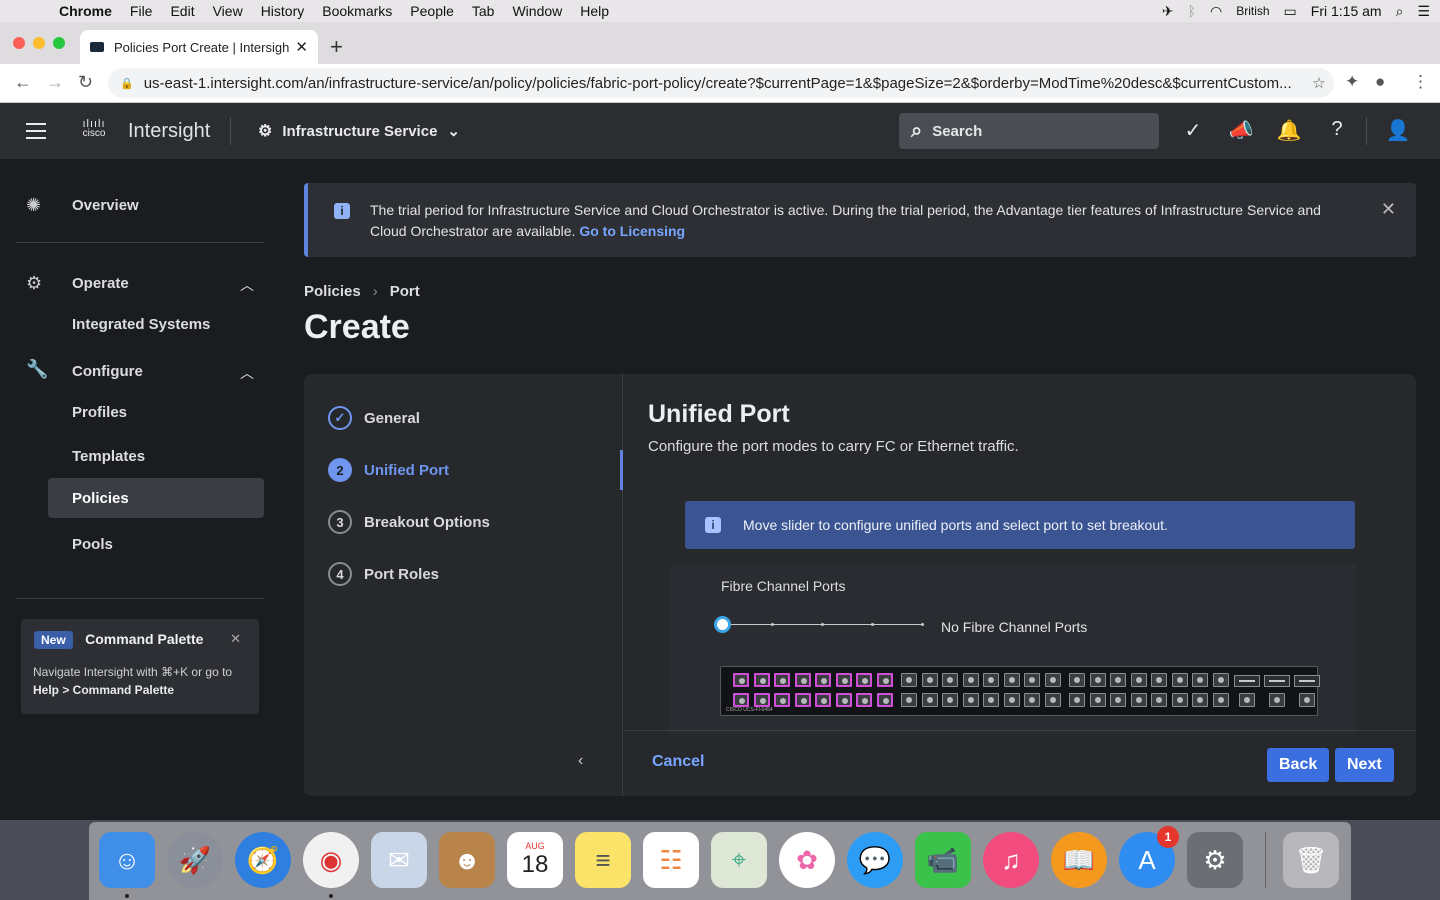 The height and width of the screenshot is (900, 1440). I want to click on menu-help: Help, so click(594, 11).